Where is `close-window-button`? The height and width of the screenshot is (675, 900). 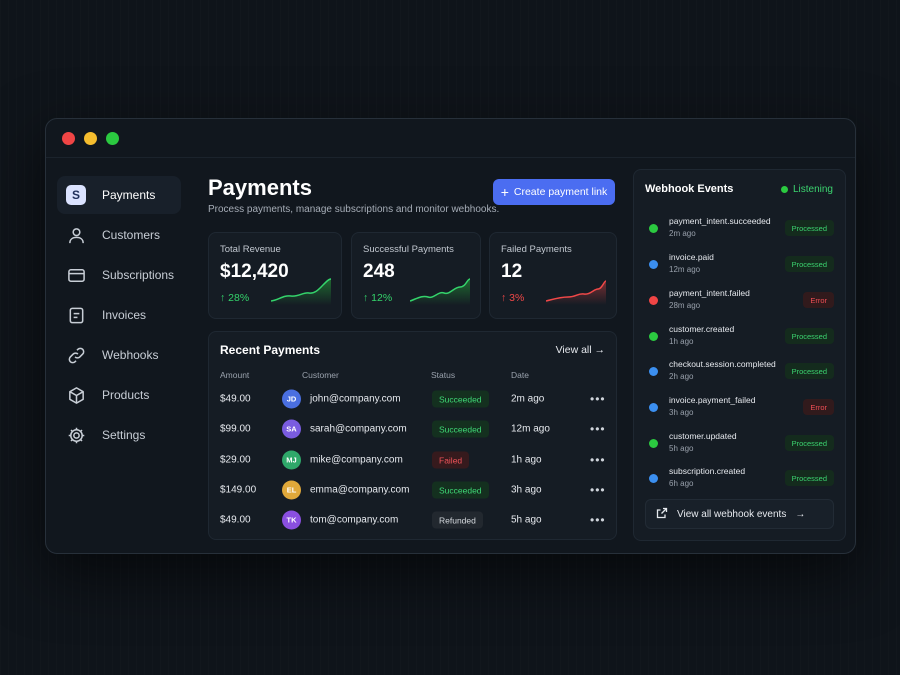 close-window-button is located at coordinates (68, 138).